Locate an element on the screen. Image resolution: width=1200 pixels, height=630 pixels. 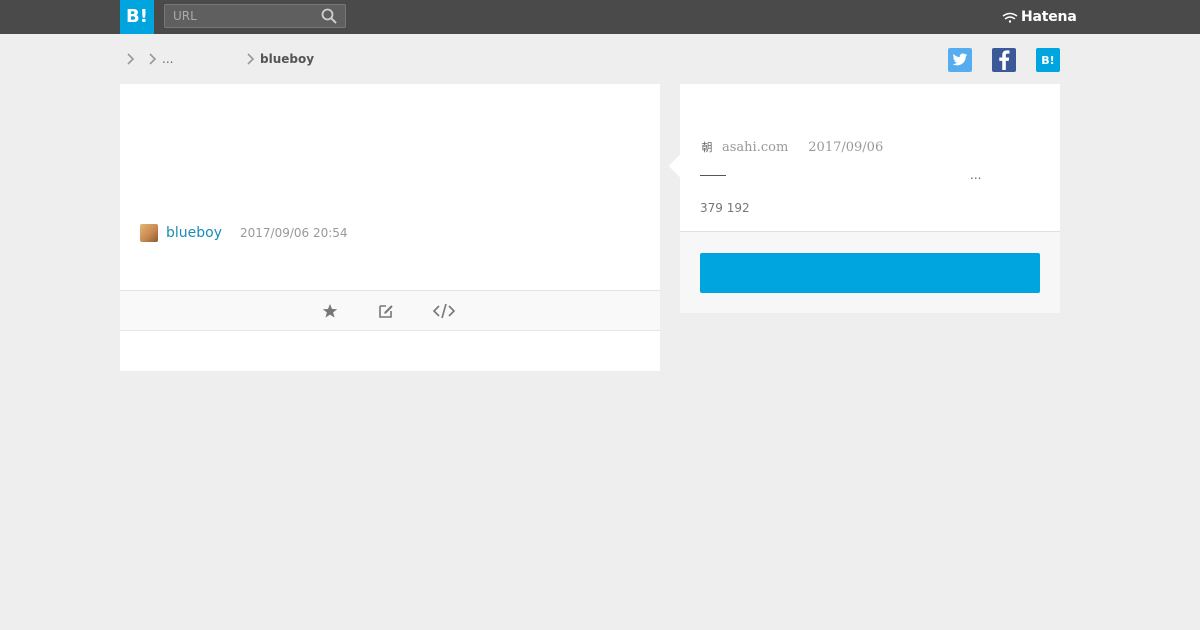
entry-action-button is located at coordinates (870, 273).